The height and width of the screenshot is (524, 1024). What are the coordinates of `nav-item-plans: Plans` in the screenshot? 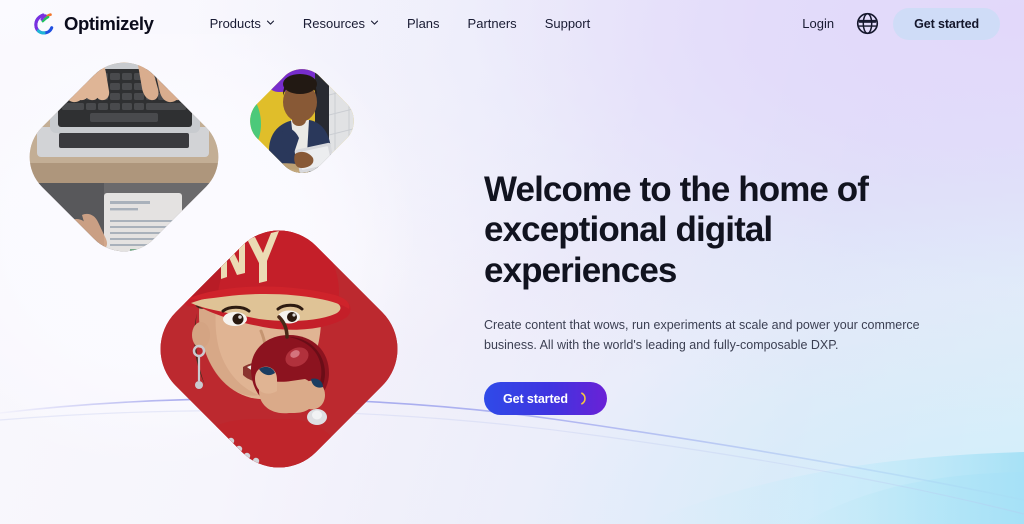 It's located at (423, 23).